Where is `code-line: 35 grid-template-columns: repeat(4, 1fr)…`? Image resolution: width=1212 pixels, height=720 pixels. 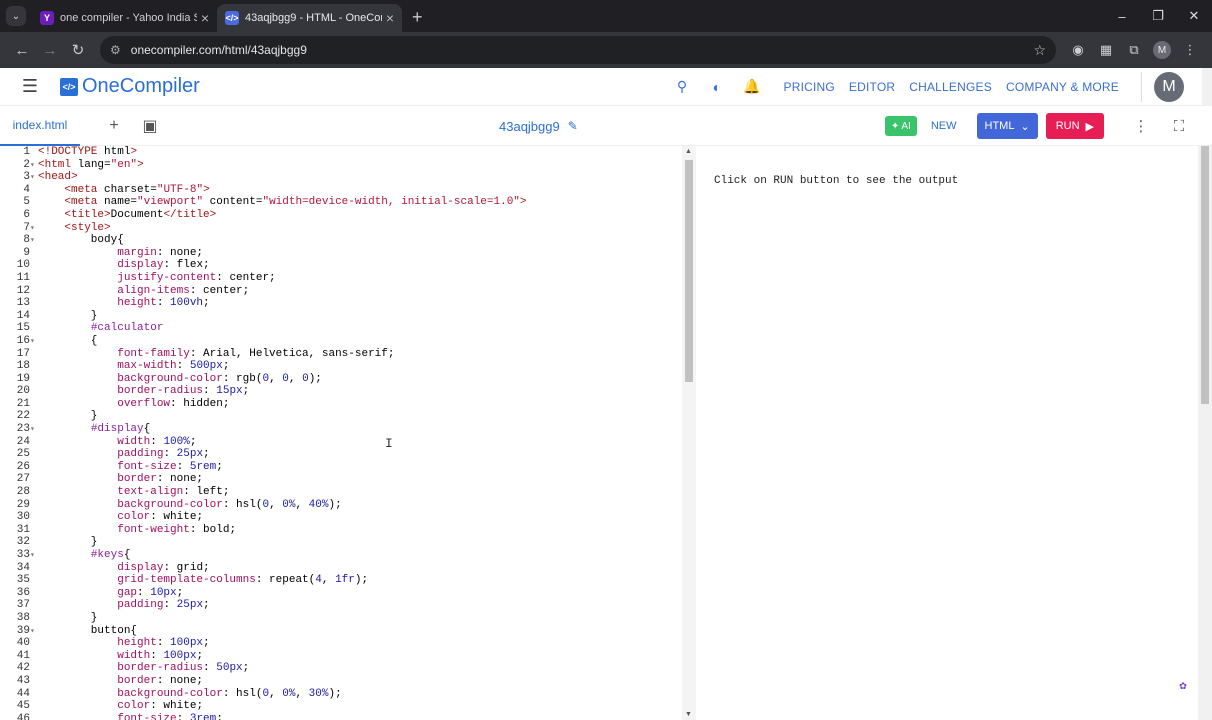 code-line: 35 grid-template-columns: repeat(4, 1fr)… is located at coordinates (341, 580).